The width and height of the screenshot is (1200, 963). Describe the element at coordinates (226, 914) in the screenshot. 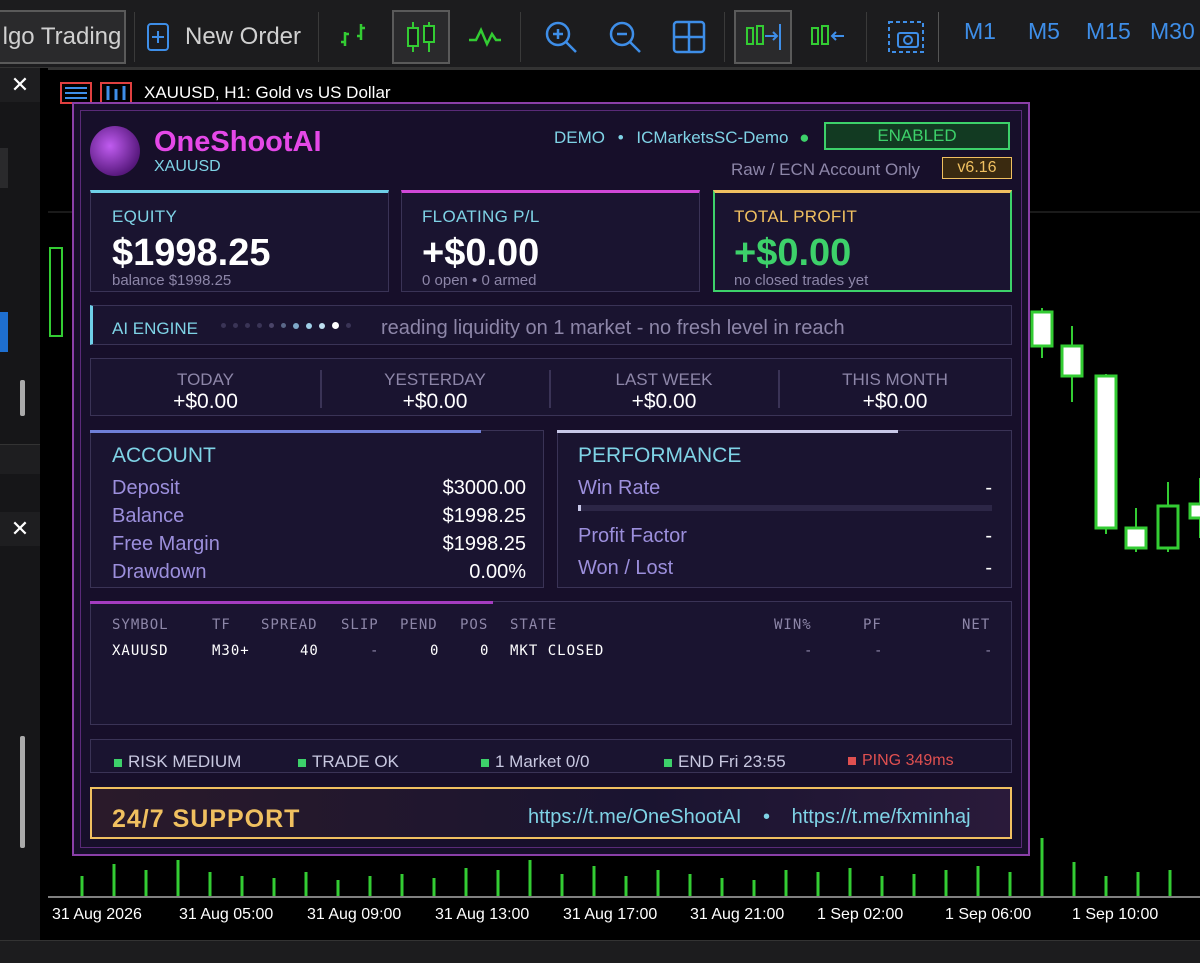

I see `time-label: 31 Aug 05:00` at that location.